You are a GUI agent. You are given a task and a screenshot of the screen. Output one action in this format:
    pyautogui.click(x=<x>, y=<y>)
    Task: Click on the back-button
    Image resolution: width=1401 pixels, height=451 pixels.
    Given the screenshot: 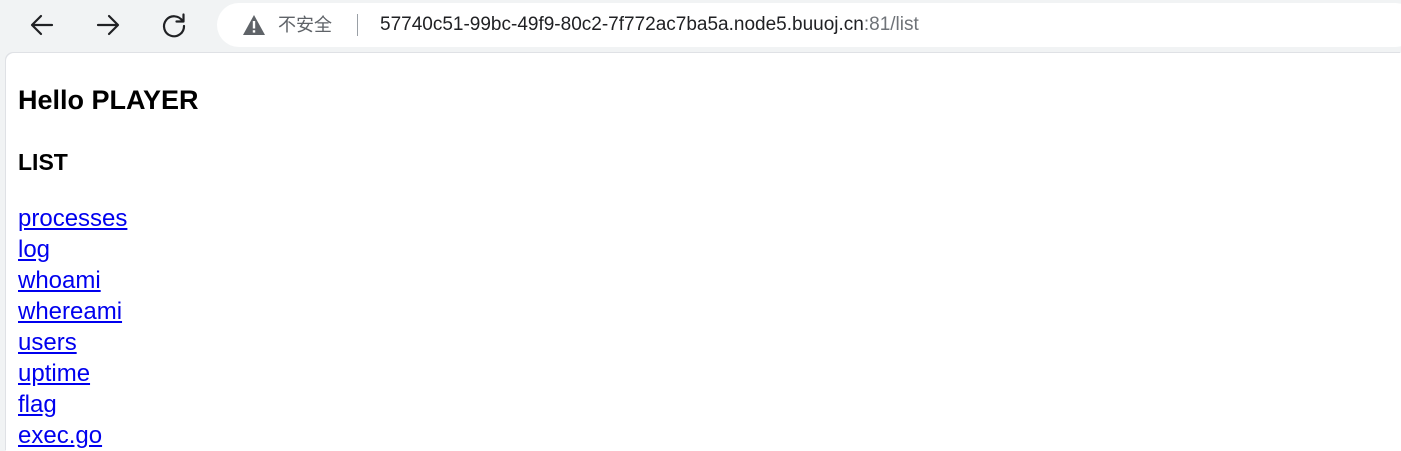 What is the action you would take?
    pyautogui.click(x=42, y=25)
    